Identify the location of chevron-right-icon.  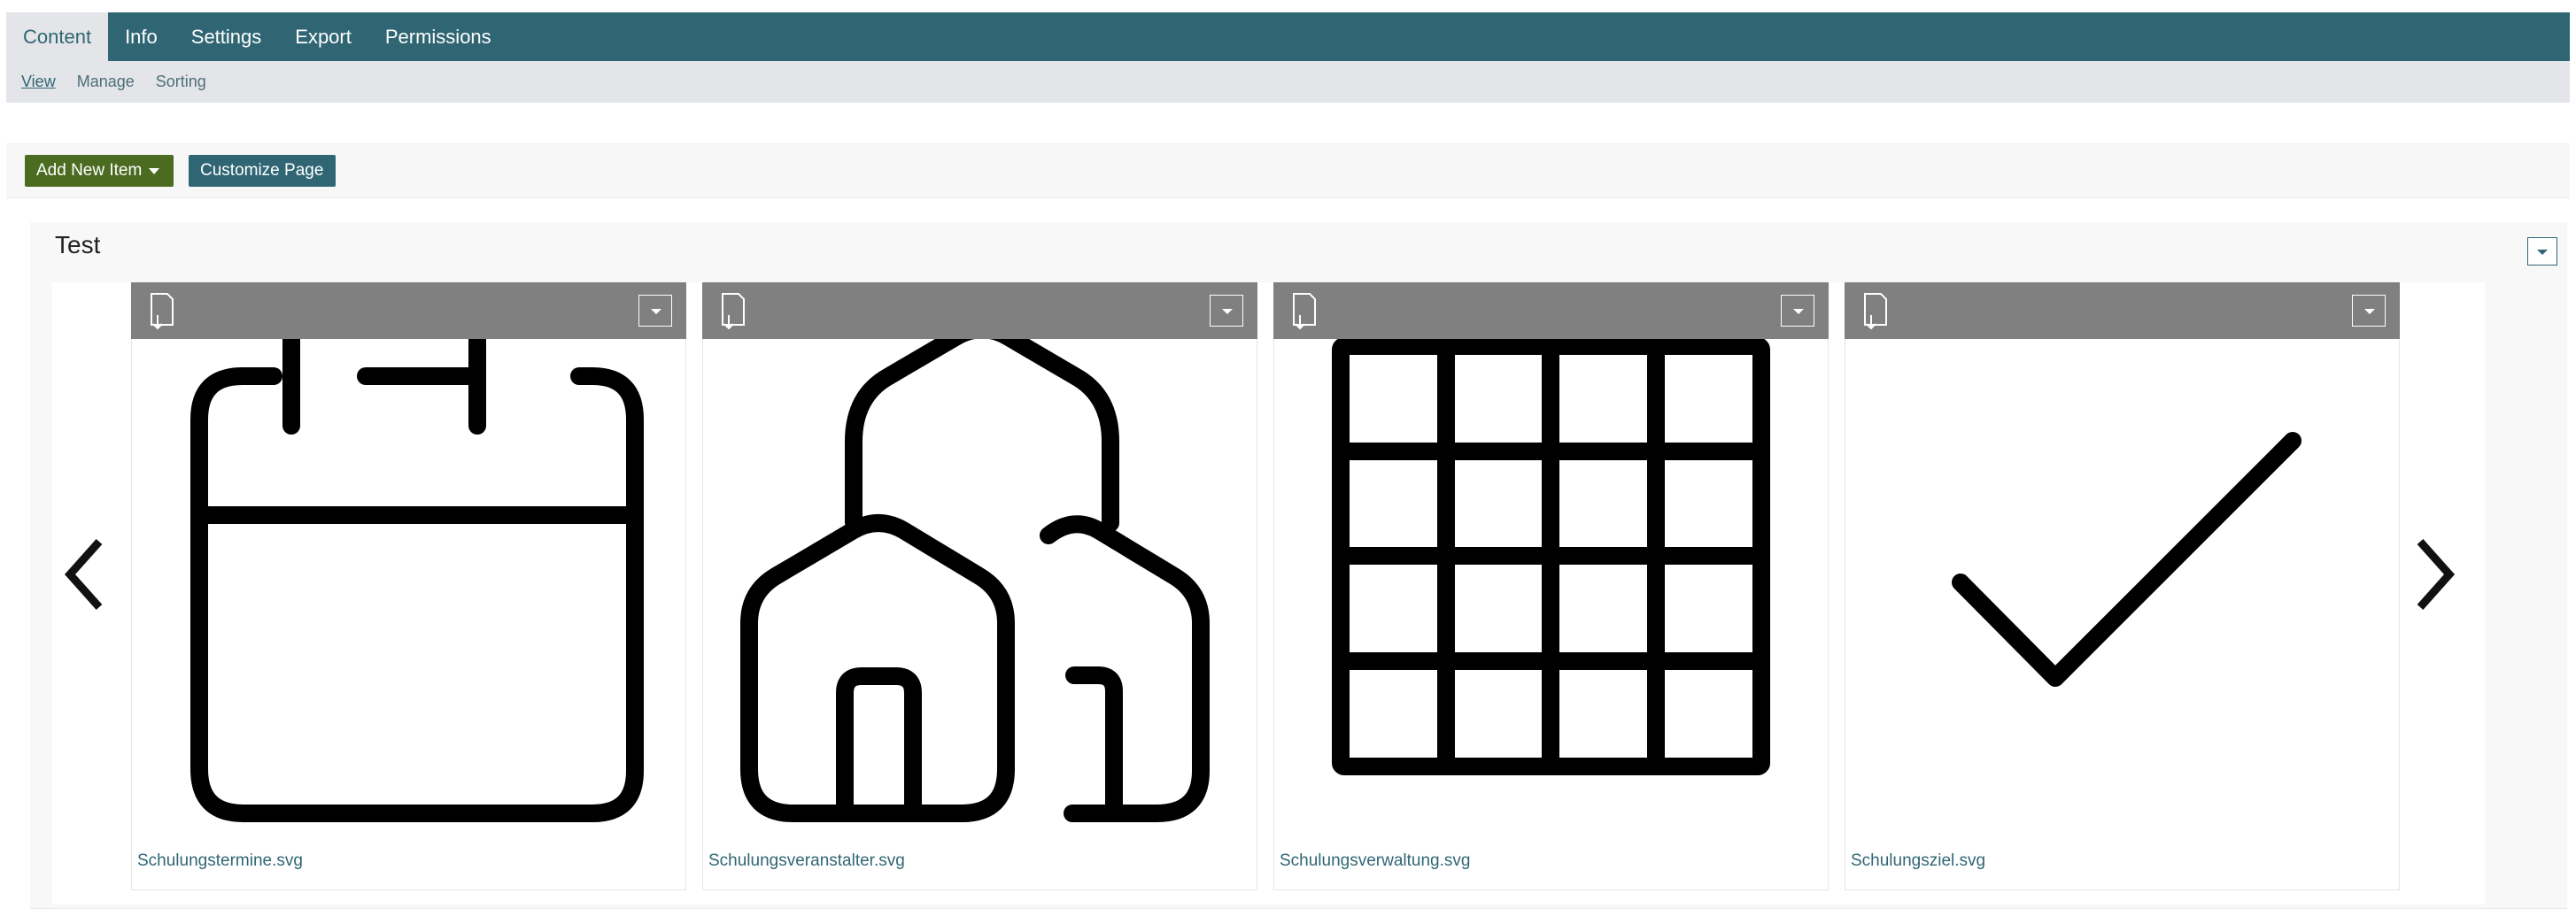
(2436, 575).